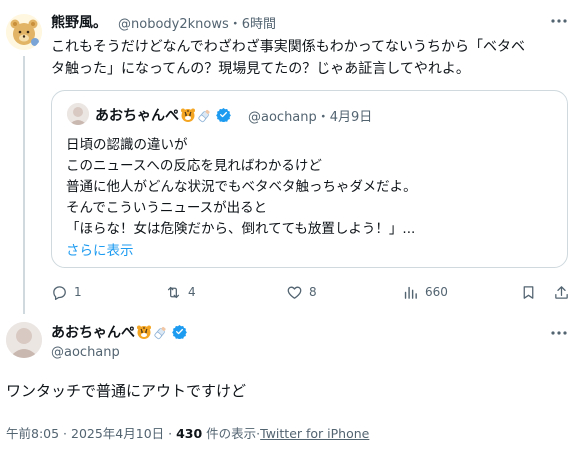  I want to click on reply-icon, so click(59, 292).